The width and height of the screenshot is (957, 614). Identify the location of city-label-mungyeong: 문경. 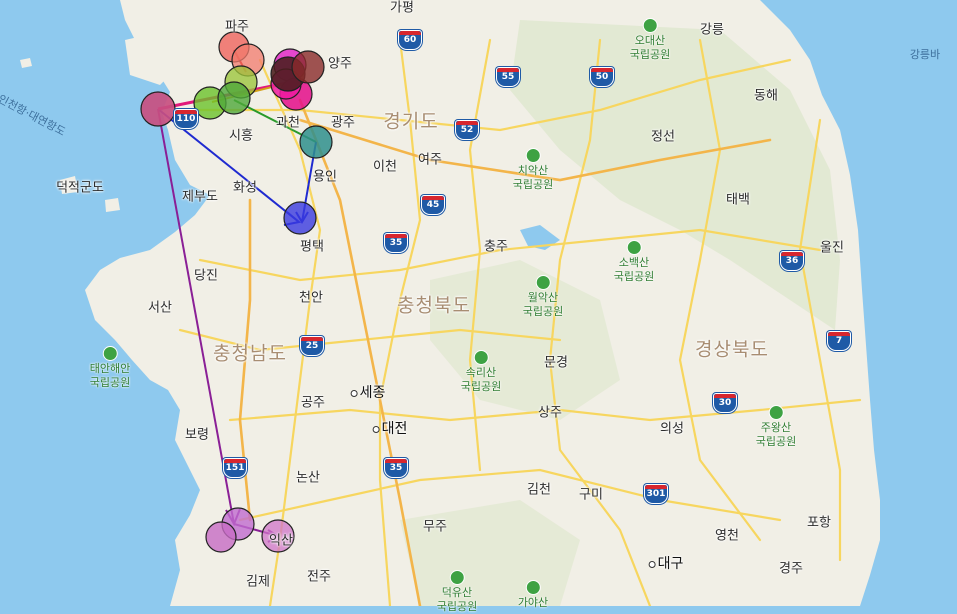
(556, 363).